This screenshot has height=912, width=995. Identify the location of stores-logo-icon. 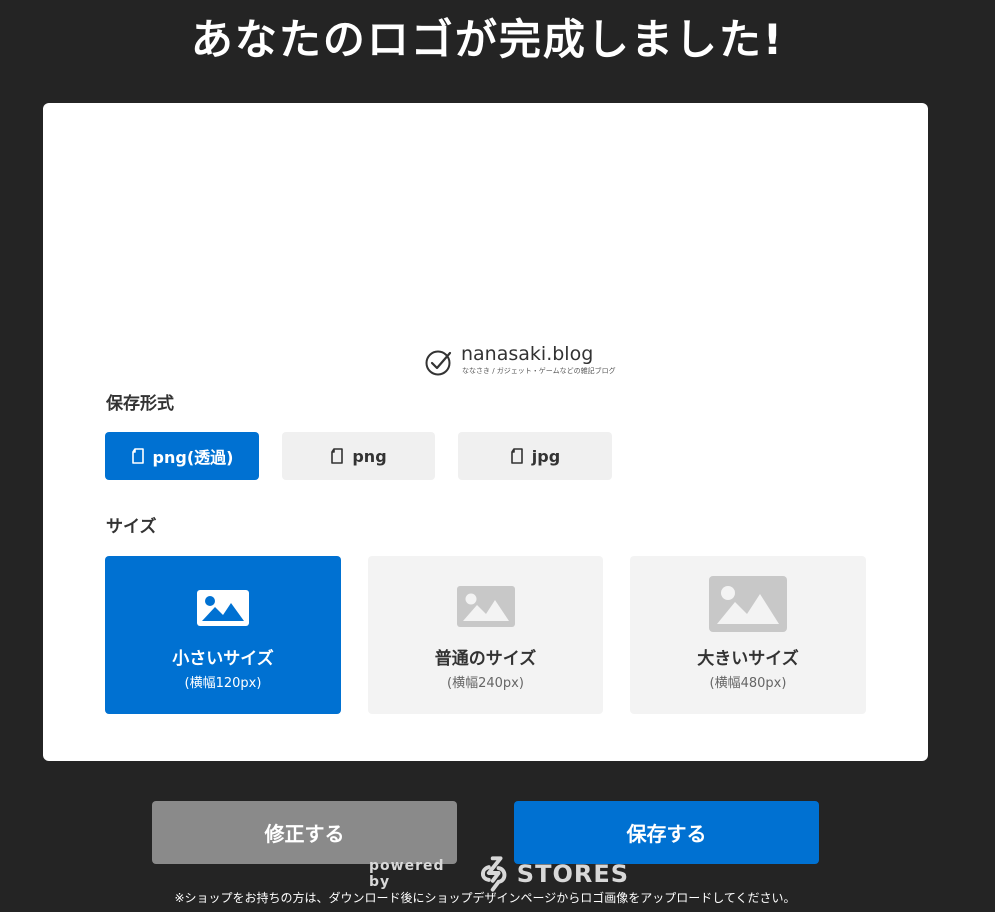
(494, 874).